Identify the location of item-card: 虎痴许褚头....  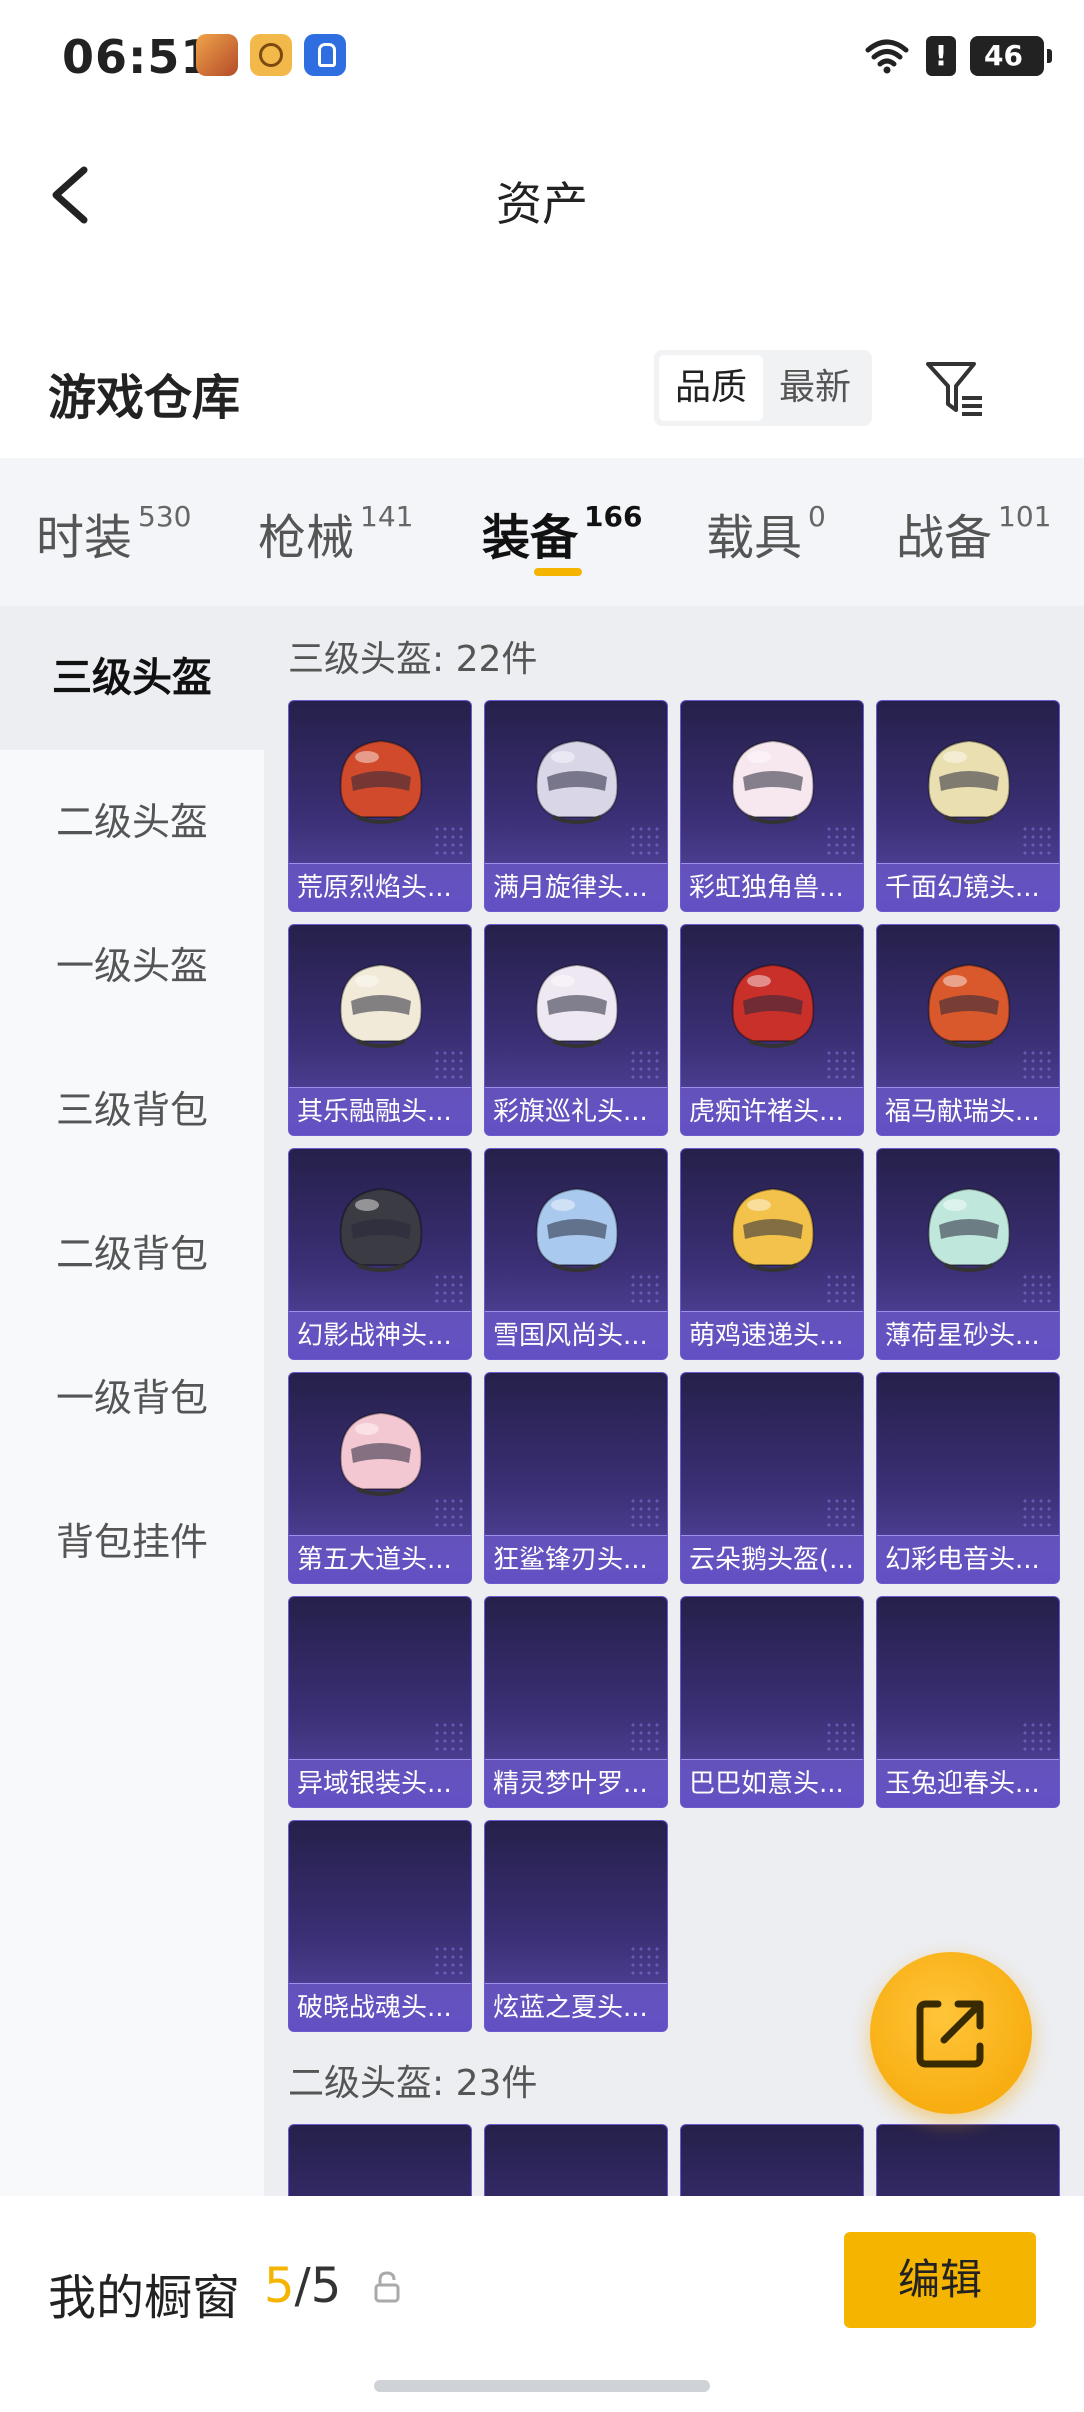
(772, 1030).